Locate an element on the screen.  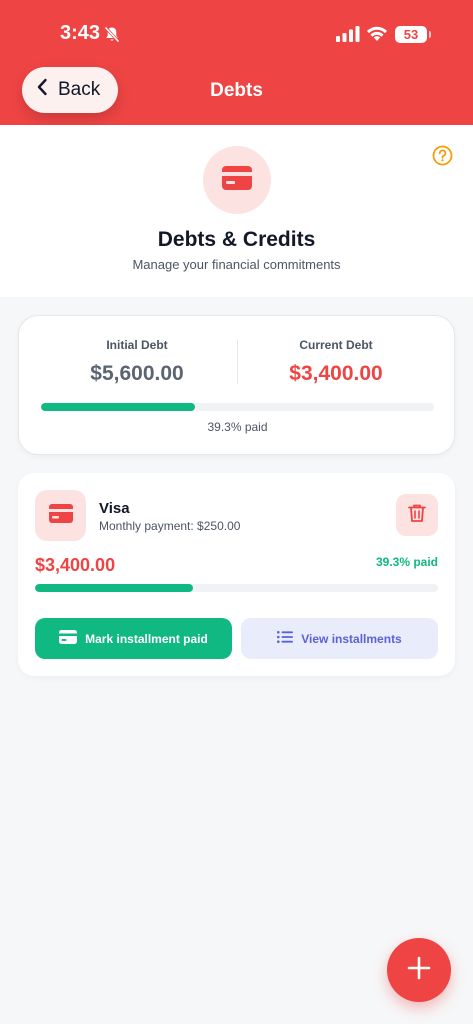
debt-progress-fill is located at coordinates (114, 588).